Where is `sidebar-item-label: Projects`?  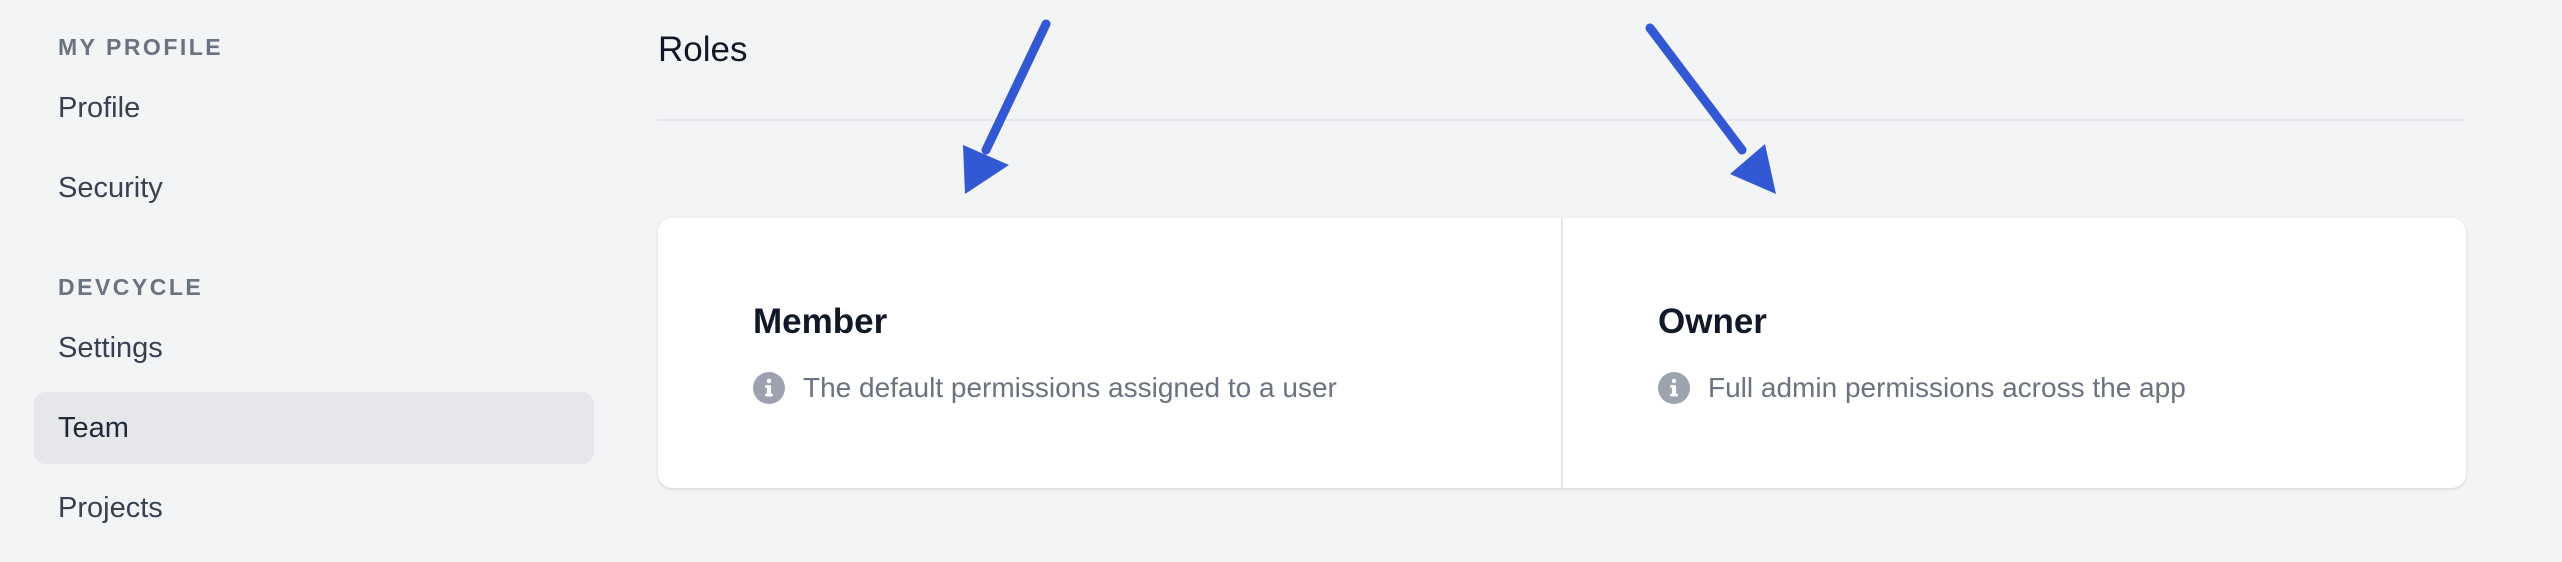 sidebar-item-label: Projects is located at coordinates (110, 507).